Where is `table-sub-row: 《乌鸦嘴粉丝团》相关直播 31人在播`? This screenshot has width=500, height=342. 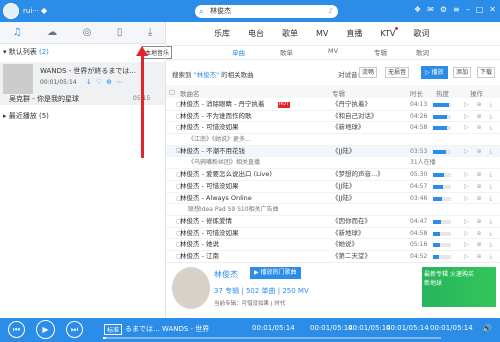
table-sub-row: 《乌鸦嘴粉丝团》相关直播 31人在播 is located at coordinates (333, 163).